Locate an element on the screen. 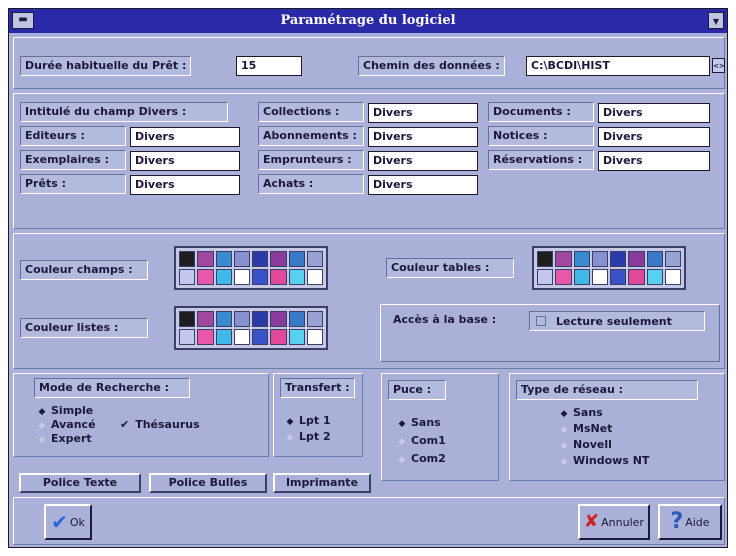  system-menu-icon: ▬ is located at coordinates (23, 20).